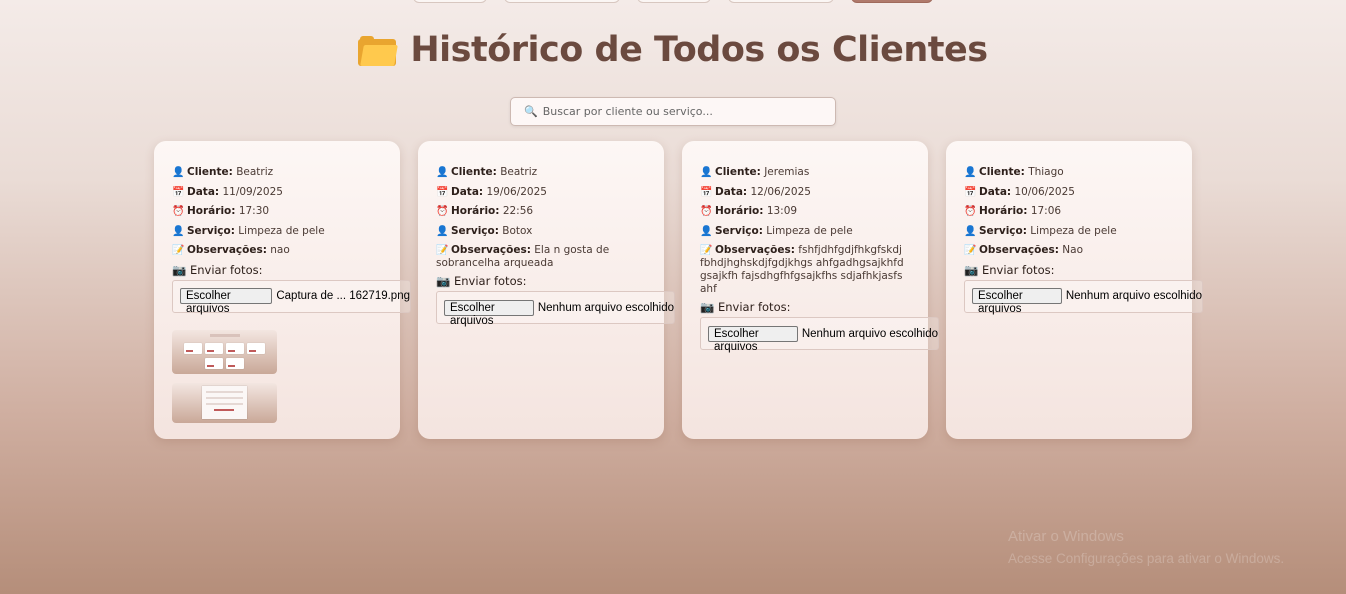 This screenshot has width=1346, height=594. What do you see at coordinates (1078, 251) in the screenshot?
I see `notes-field: 📝 Observações: Nao` at bounding box center [1078, 251].